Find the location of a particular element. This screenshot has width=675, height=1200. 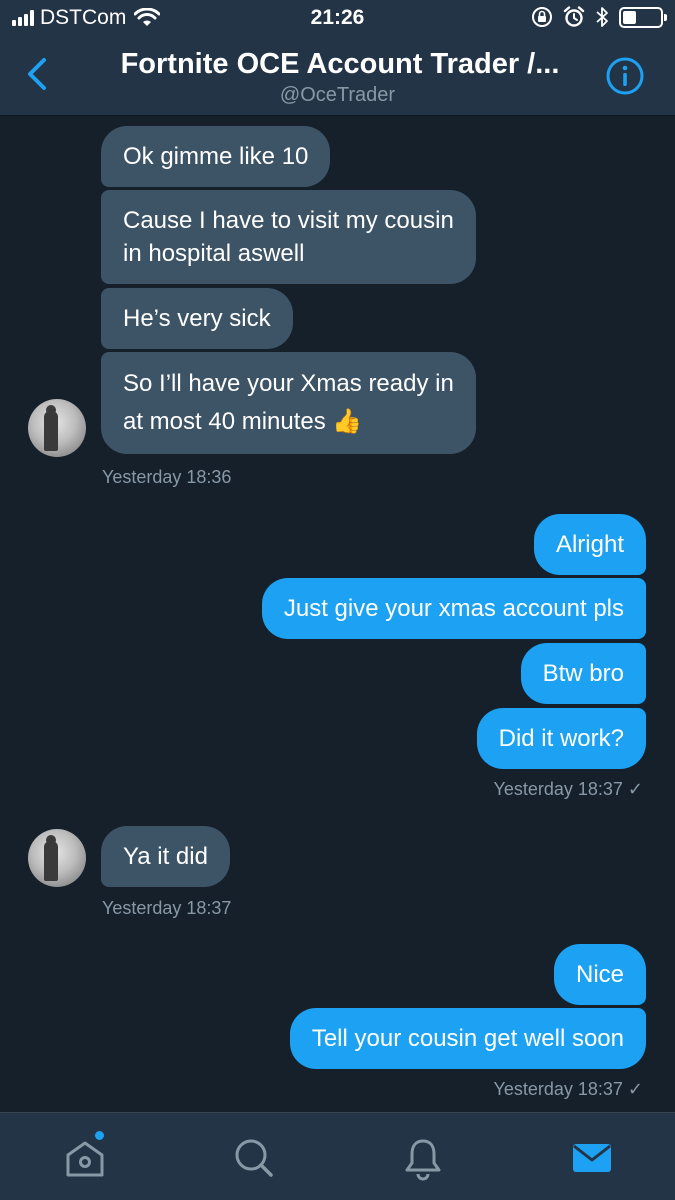

message-bubble-outgoing: Just give your xmas account pls is located at coordinates (453, 608).